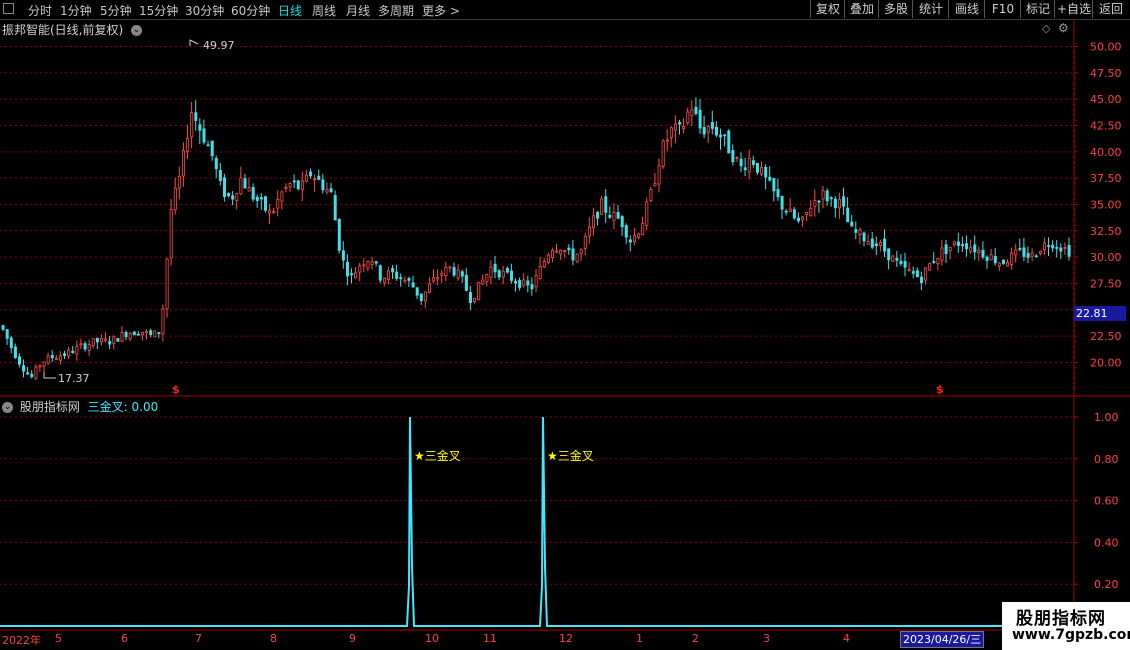 The width and height of the screenshot is (1130, 650). I want to click on current-price-label: 22.81, so click(1100, 313).